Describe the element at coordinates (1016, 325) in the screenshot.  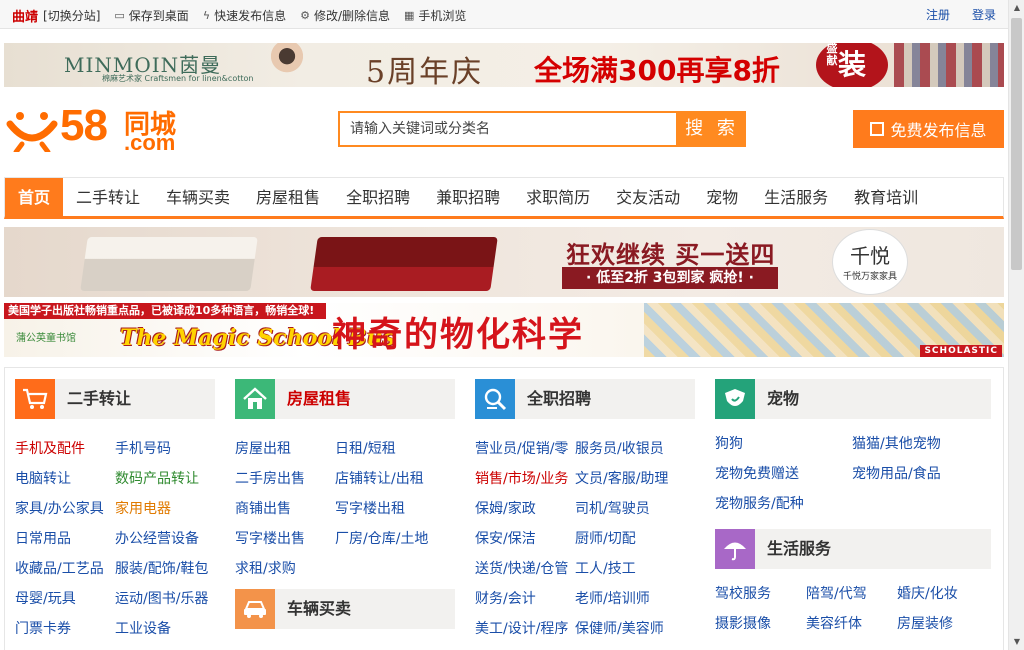
I see `vertical-scrollbar: ▲ ▼` at that location.